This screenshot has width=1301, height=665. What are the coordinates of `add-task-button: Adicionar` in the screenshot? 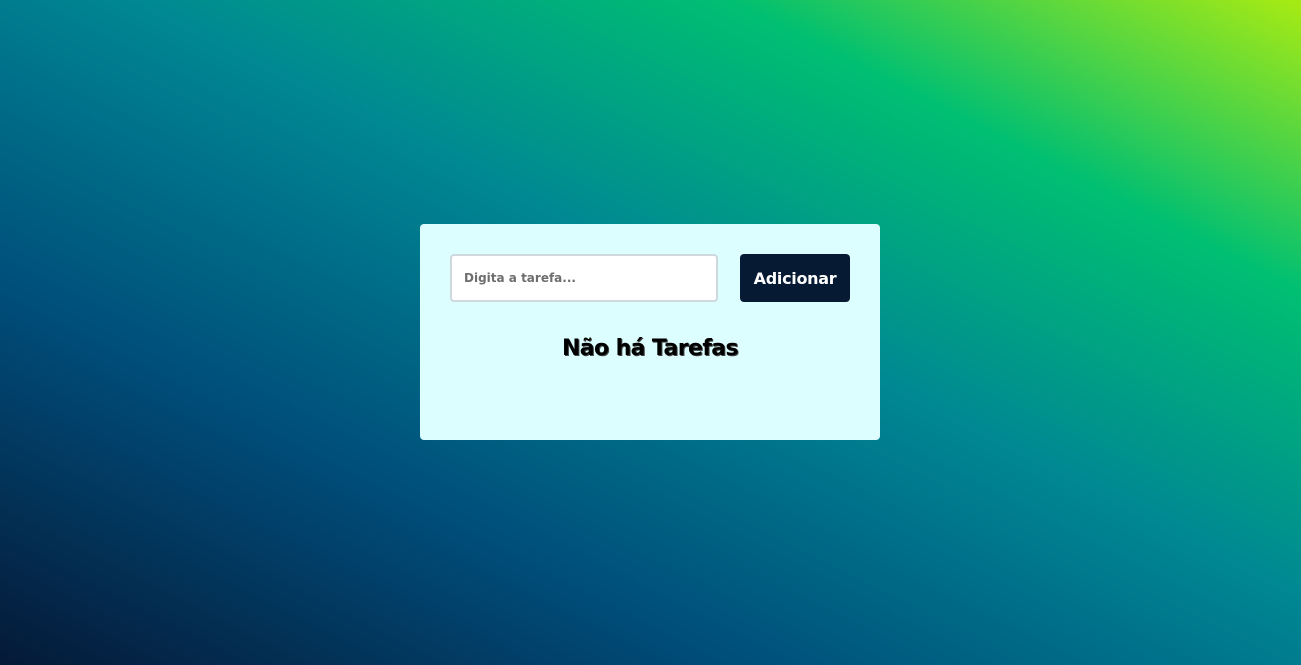 It's located at (795, 278).